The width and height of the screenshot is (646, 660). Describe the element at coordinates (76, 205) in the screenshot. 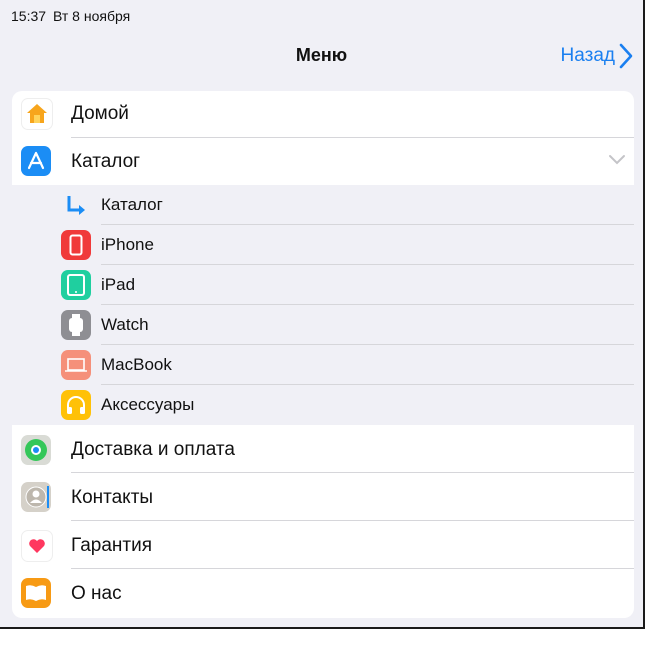

I see `return-arrow-icon` at that location.